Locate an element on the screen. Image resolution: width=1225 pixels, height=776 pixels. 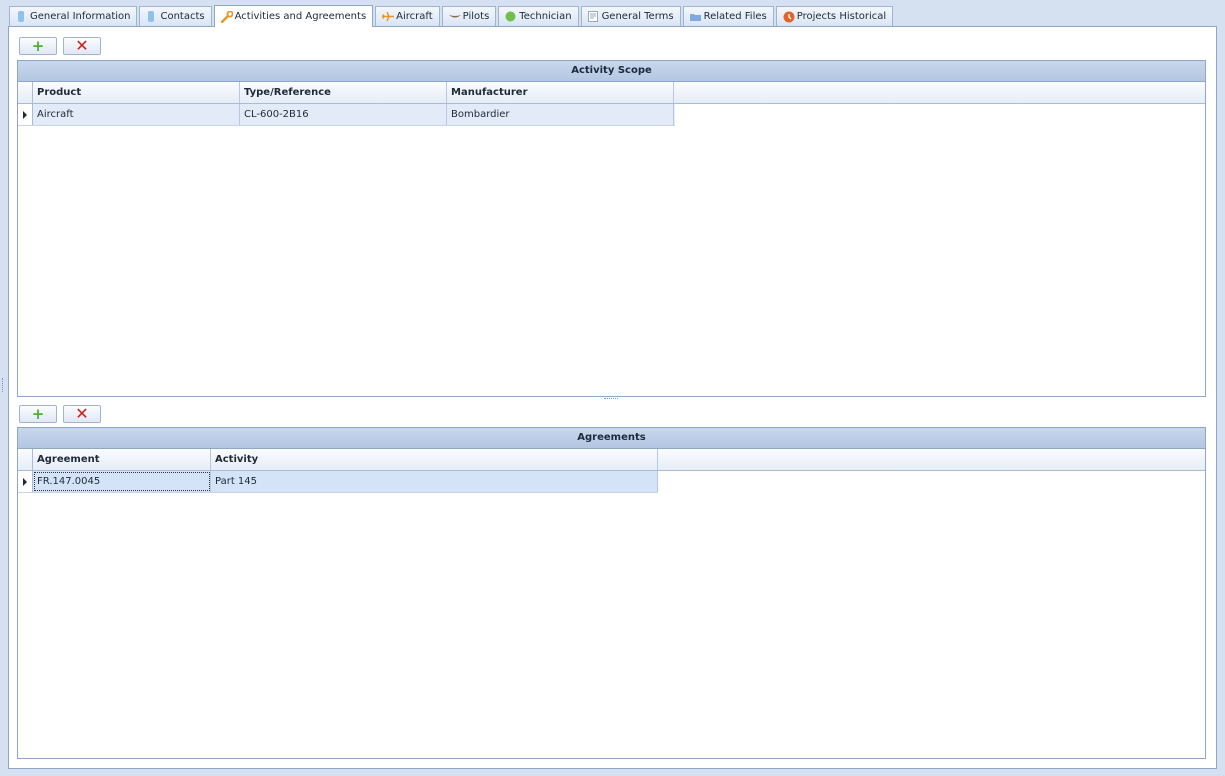
tab-projects-historical: Projects Historical is located at coordinates (834, 16).